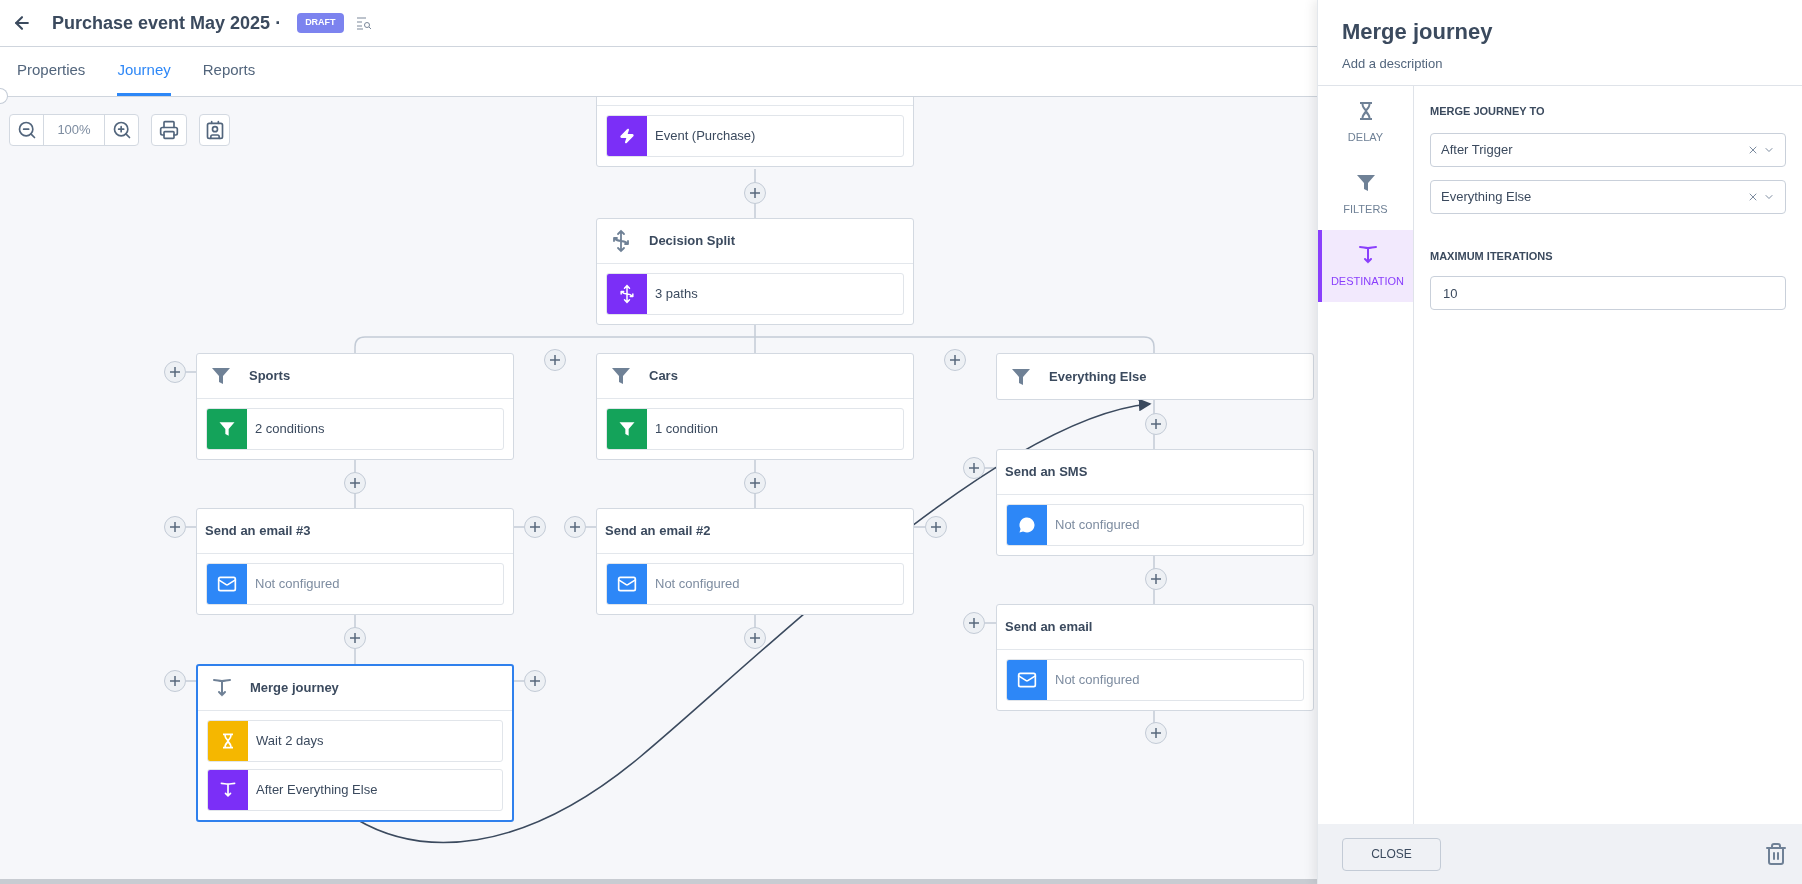 This screenshot has width=1802, height=884. Describe the element at coordinates (1365, 266) in the screenshot. I see `panel-nav-item: DESTINATION` at that location.